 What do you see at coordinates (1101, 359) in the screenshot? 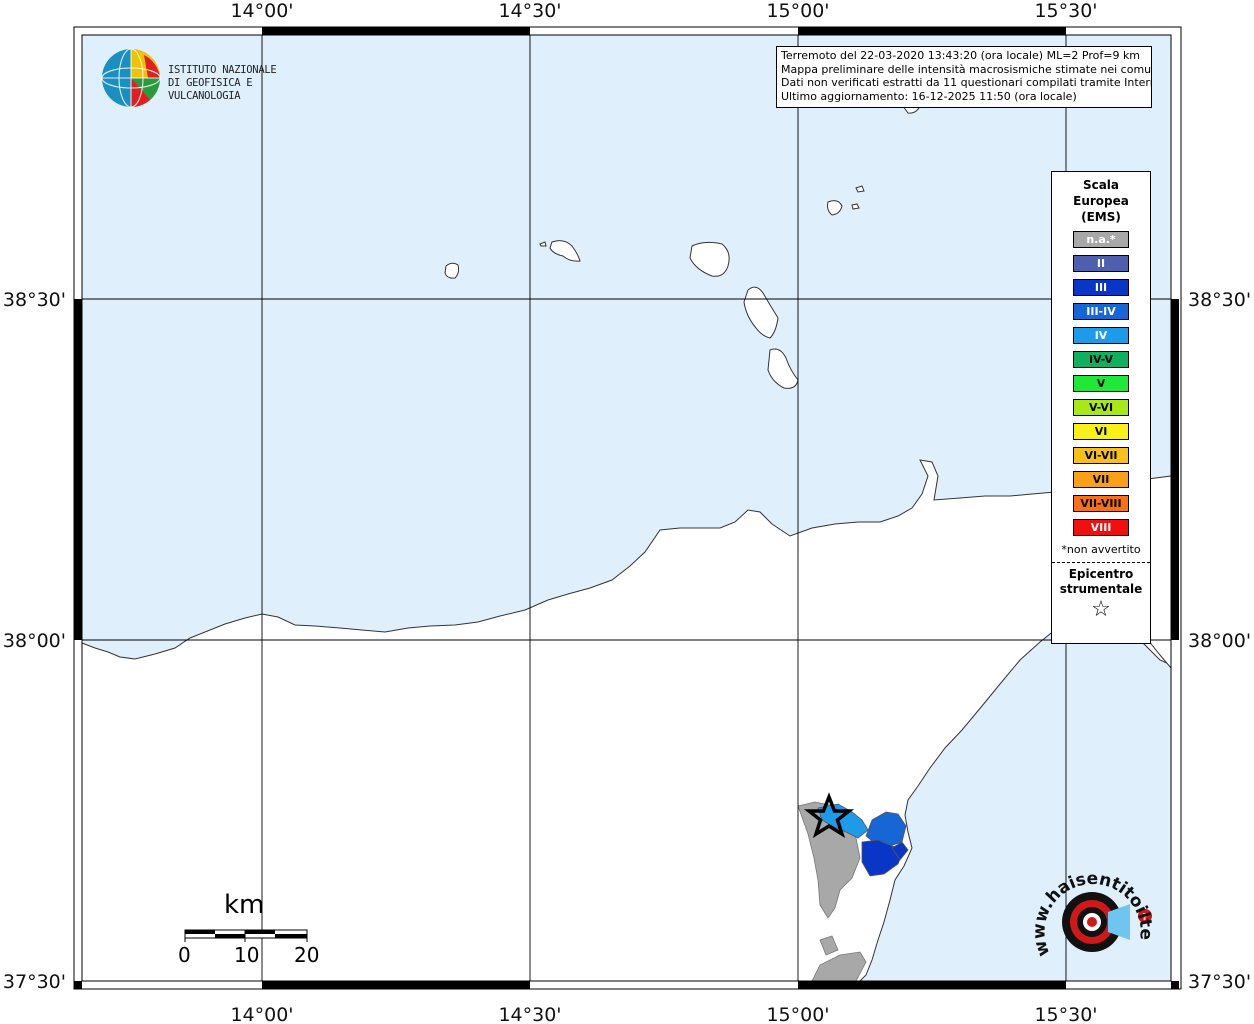
I see `legend-item-5: IV-V` at bounding box center [1101, 359].